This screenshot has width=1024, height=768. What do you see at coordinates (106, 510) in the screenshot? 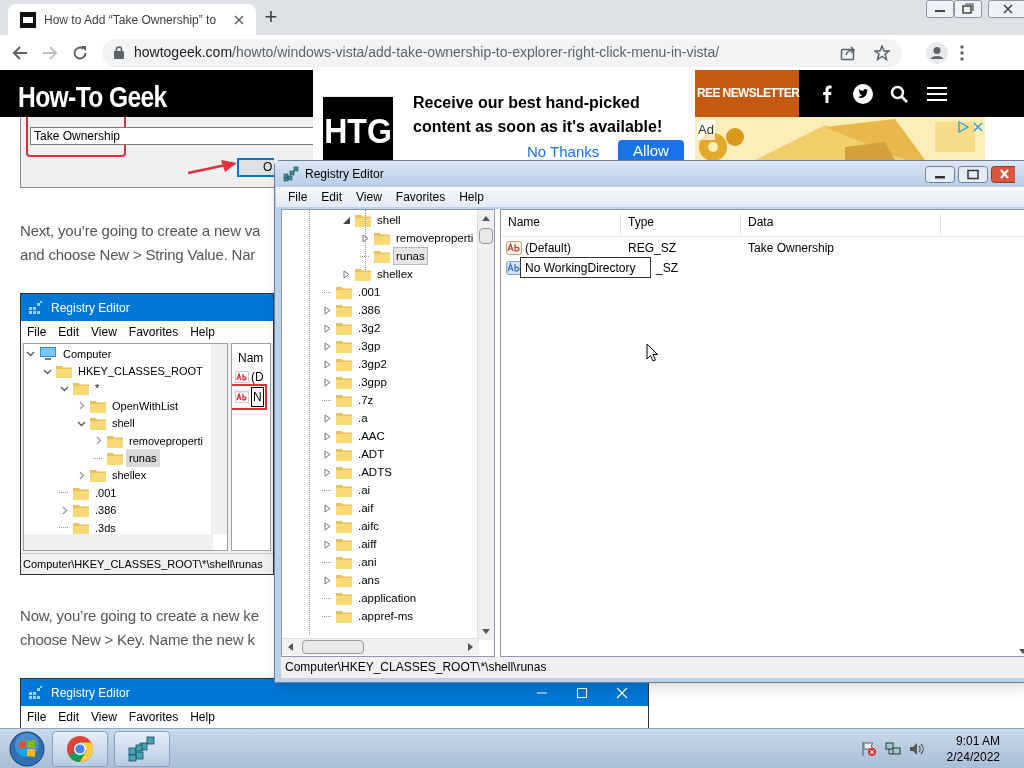
I see `tree-item: .386` at bounding box center [106, 510].